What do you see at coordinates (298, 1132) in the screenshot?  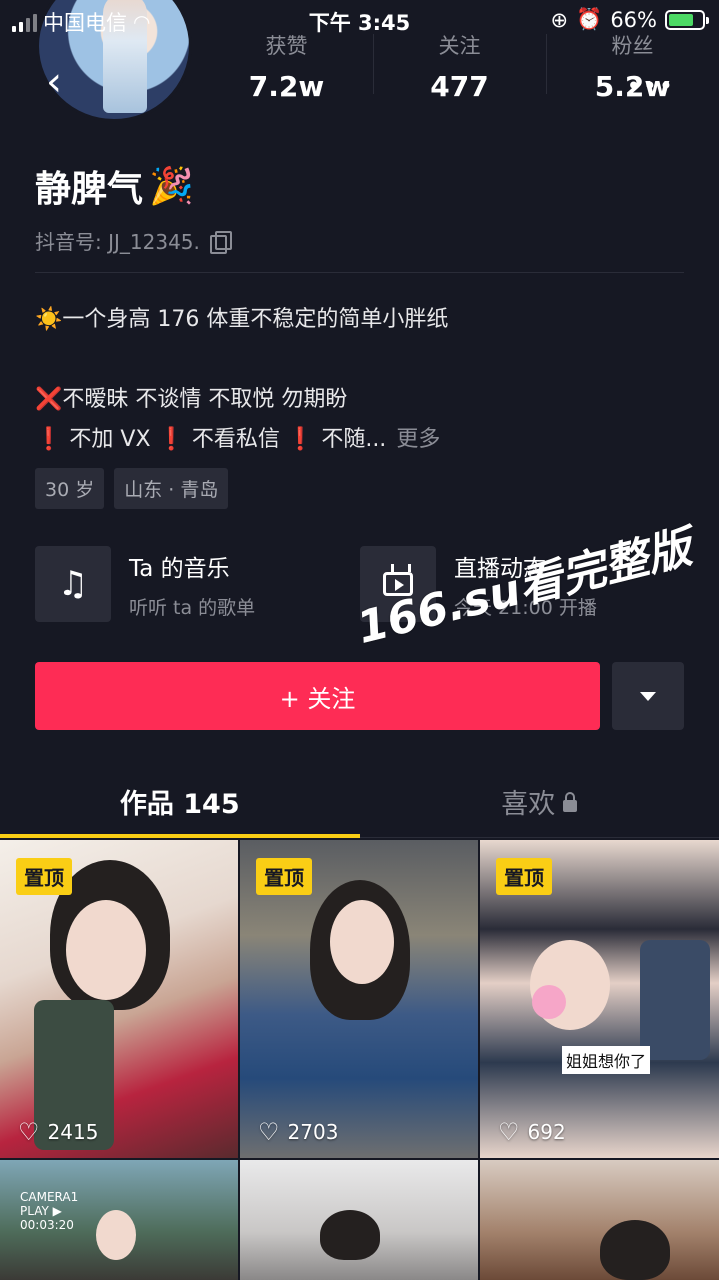 I see `like-count: ♡ 2703` at bounding box center [298, 1132].